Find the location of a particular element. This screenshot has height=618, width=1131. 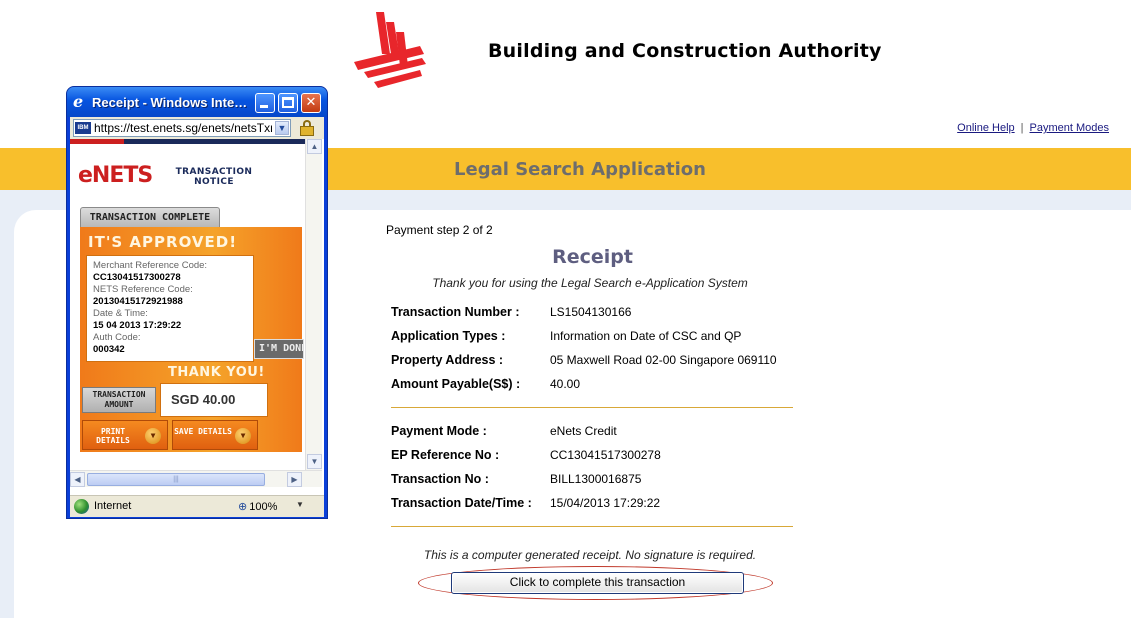

scroll-up-icon: ▲ is located at coordinates (314, 146).